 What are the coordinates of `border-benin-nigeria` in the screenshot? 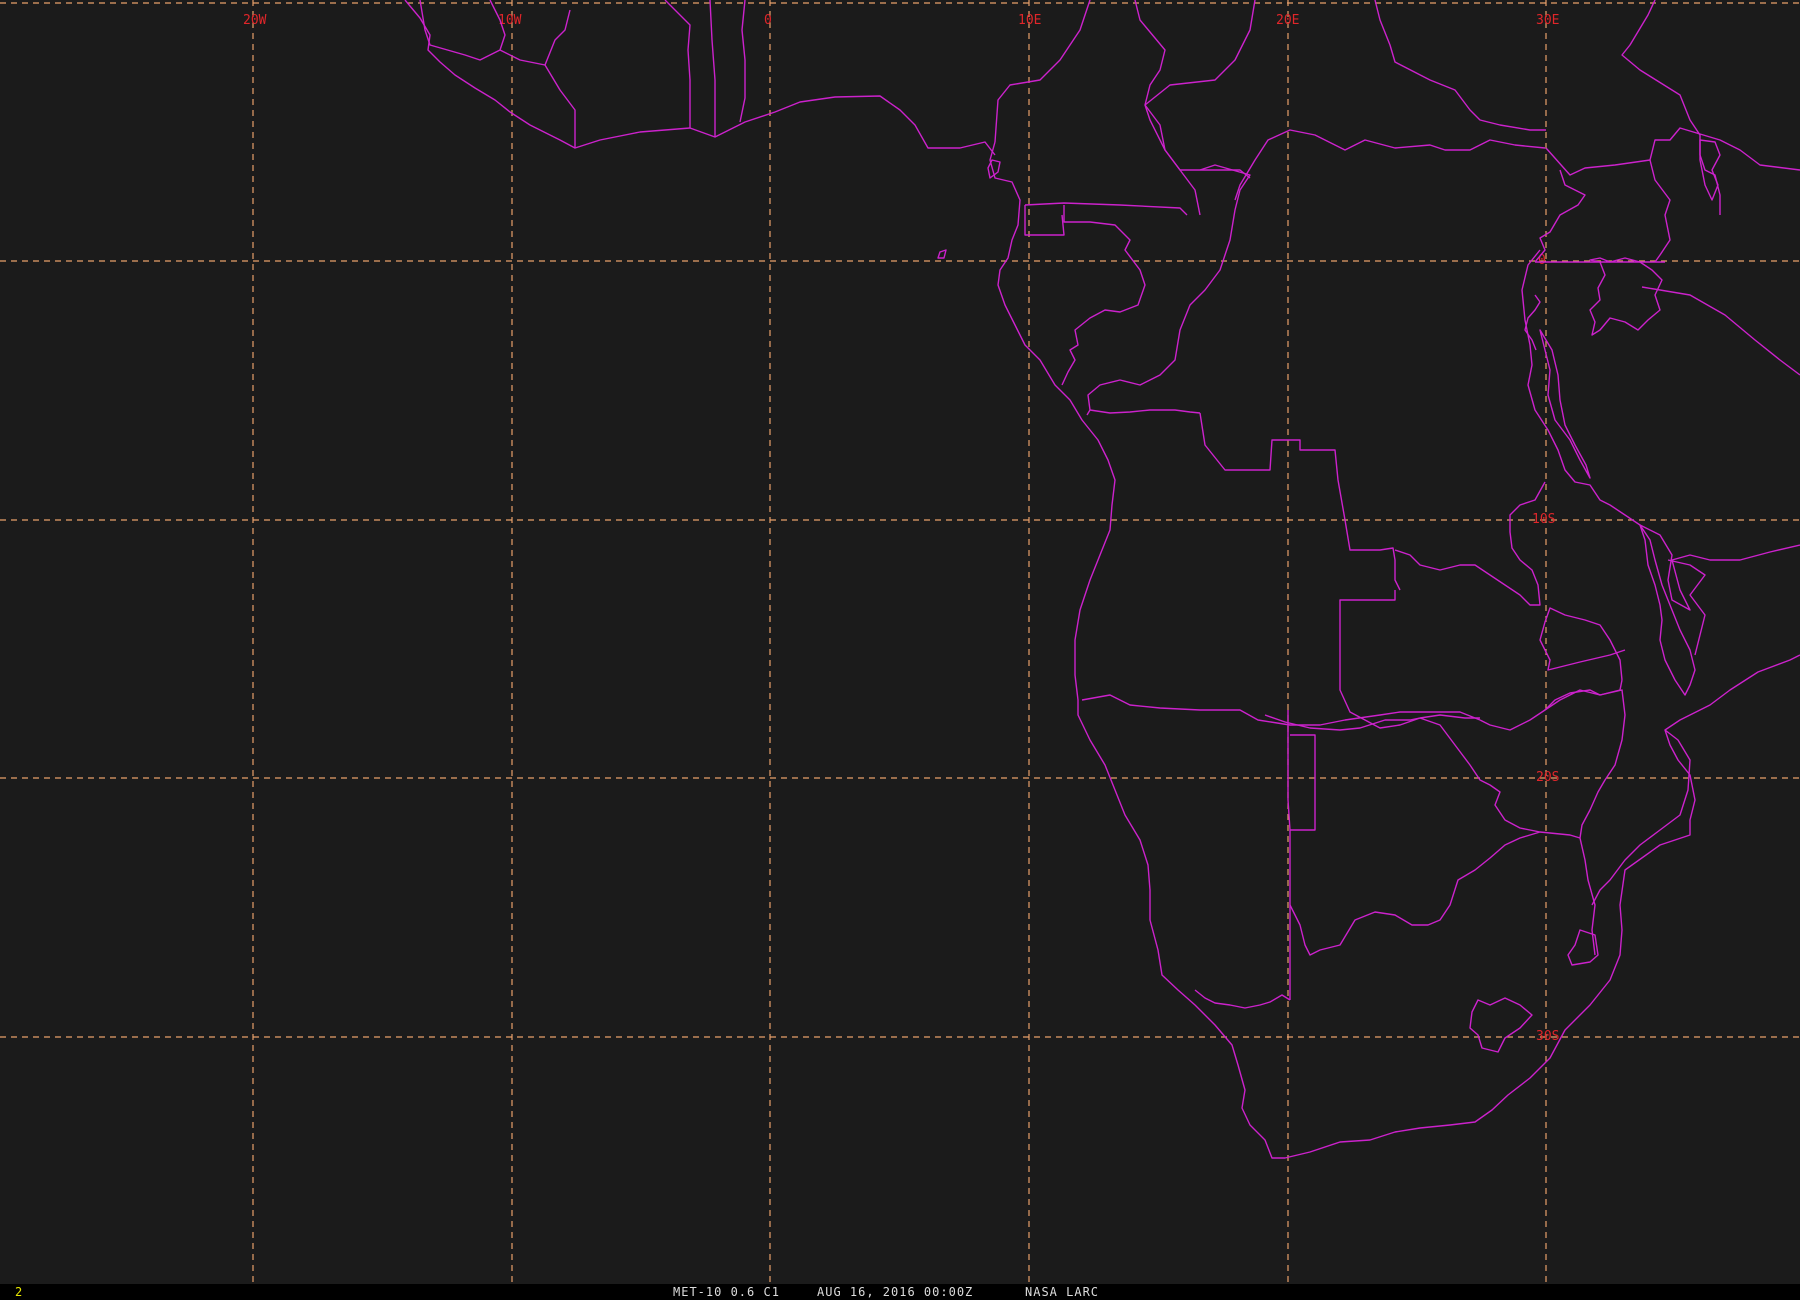 It's located at (742, 61).